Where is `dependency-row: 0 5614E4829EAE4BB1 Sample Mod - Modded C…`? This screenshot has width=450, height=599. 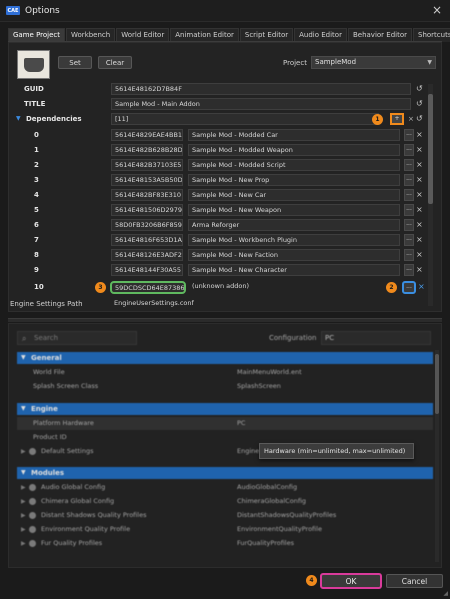
dependency-row: 0 5614E4829EAE4BB1 Sample Mod - Modded C… is located at coordinates (221, 135).